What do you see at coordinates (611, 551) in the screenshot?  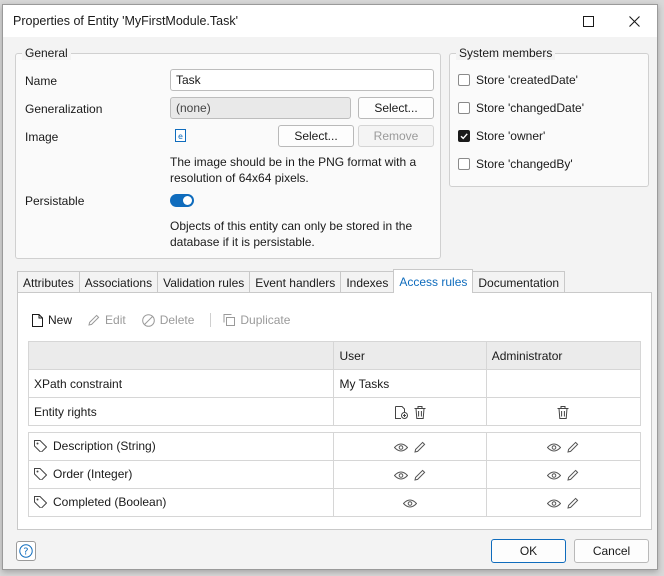 I see `cancel-button: Cancel` at bounding box center [611, 551].